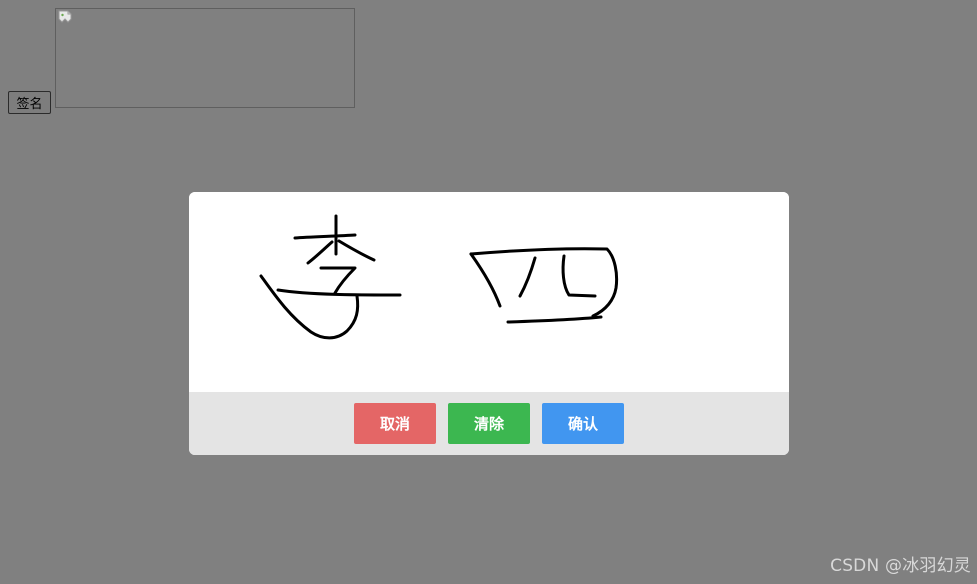  What do you see at coordinates (395, 423) in the screenshot?
I see `cancel-button: 取消` at bounding box center [395, 423].